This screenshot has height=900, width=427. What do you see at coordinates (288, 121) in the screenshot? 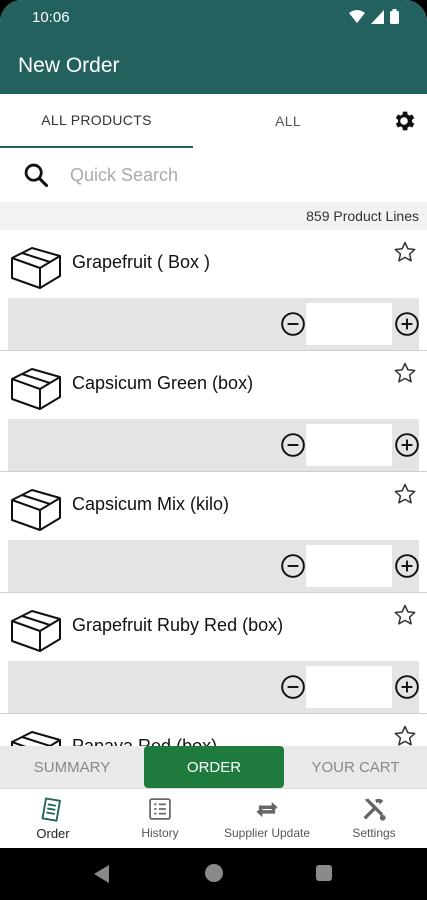
I see `tab-all: ALL` at bounding box center [288, 121].